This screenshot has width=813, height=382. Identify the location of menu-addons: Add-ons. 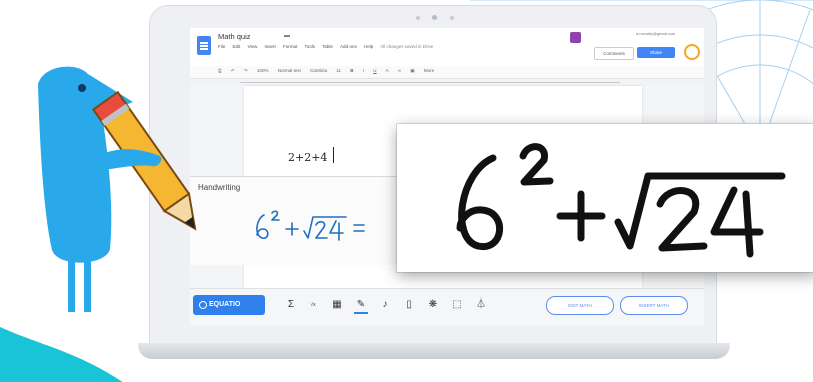
(348, 46).